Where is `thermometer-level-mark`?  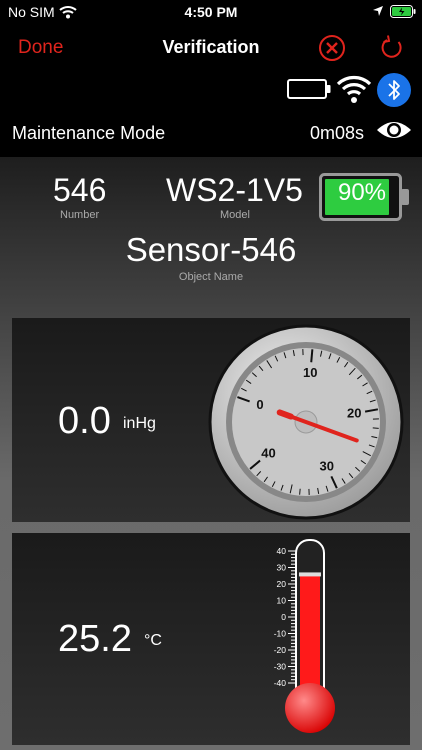 thermometer-level-mark is located at coordinates (310, 574).